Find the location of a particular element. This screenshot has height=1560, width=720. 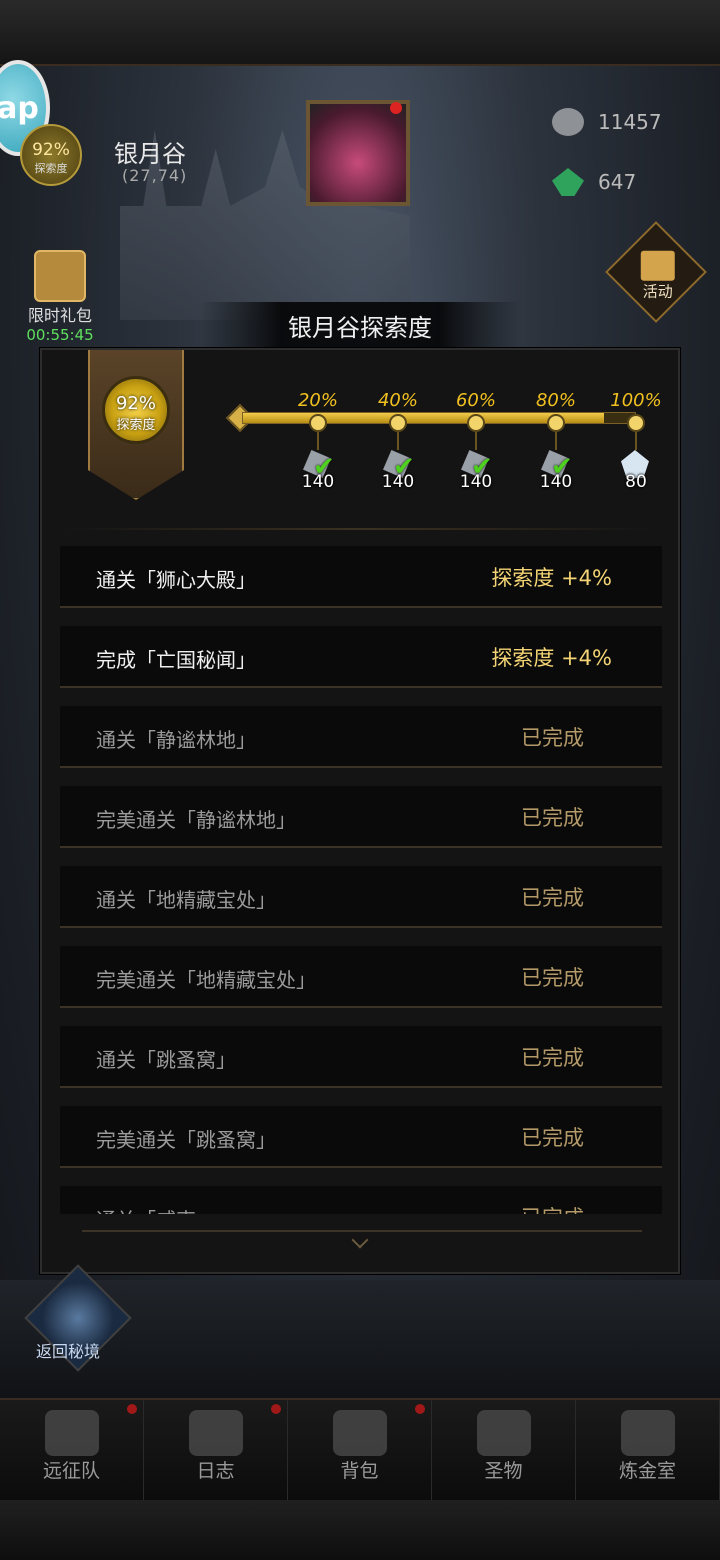

nav-label: 圣物 is located at coordinates (503, 1471).